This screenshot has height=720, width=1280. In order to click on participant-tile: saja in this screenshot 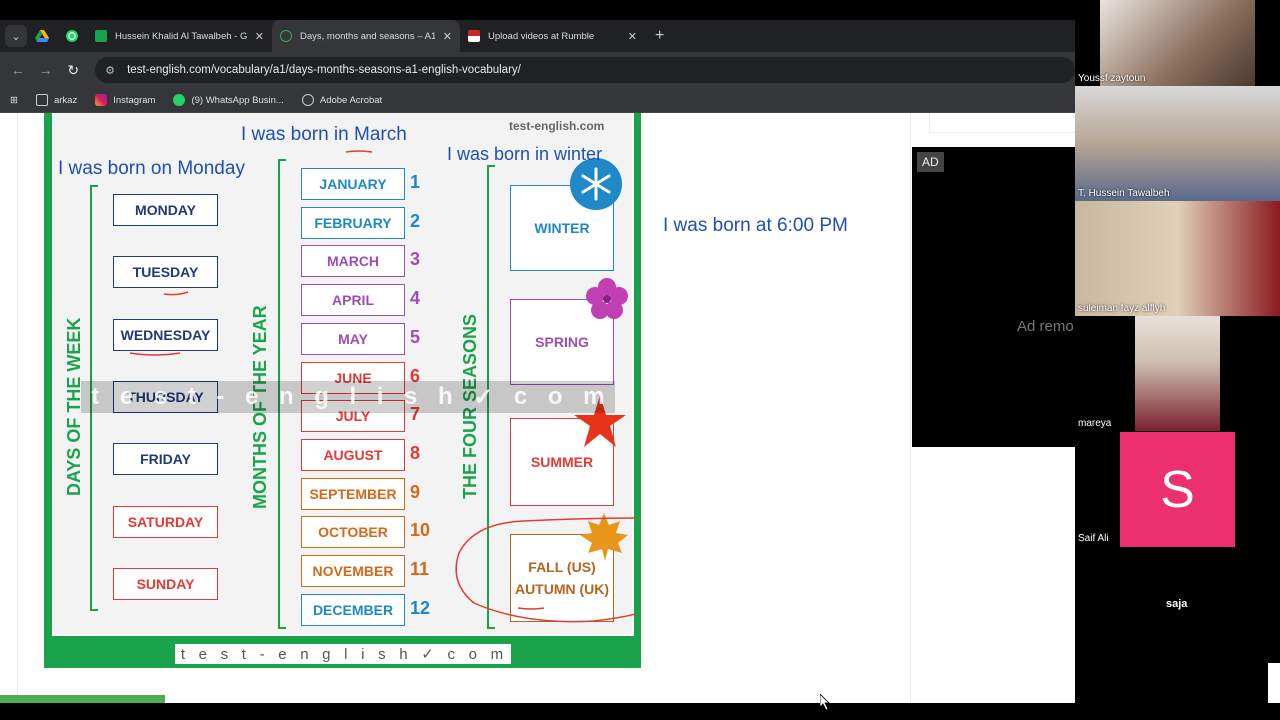, I will do `click(1177, 604)`.